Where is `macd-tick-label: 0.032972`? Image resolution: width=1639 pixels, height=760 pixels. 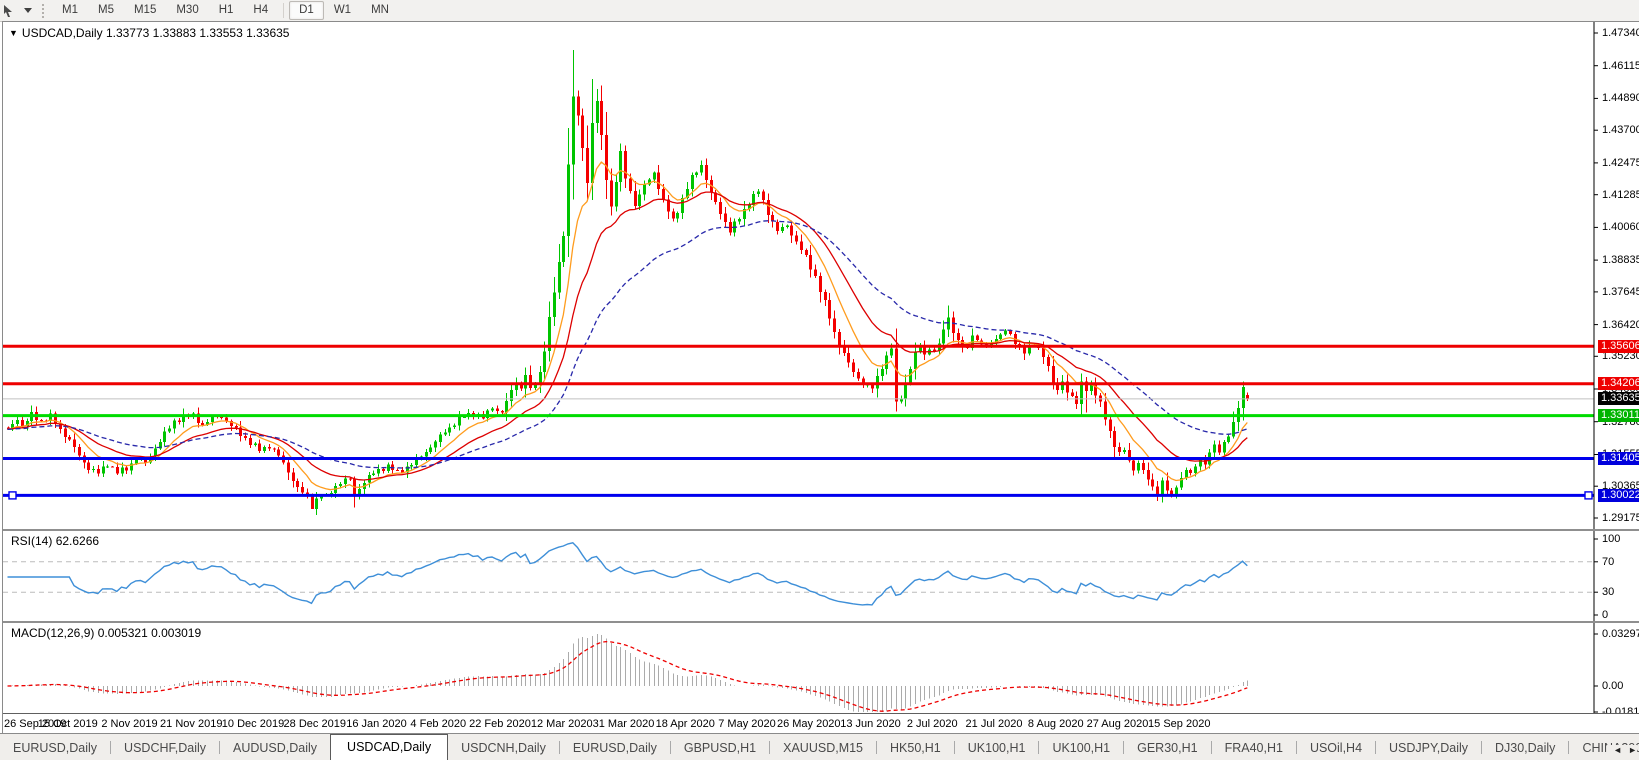 macd-tick-label: 0.032972 is located at coordinates (1620, 634).